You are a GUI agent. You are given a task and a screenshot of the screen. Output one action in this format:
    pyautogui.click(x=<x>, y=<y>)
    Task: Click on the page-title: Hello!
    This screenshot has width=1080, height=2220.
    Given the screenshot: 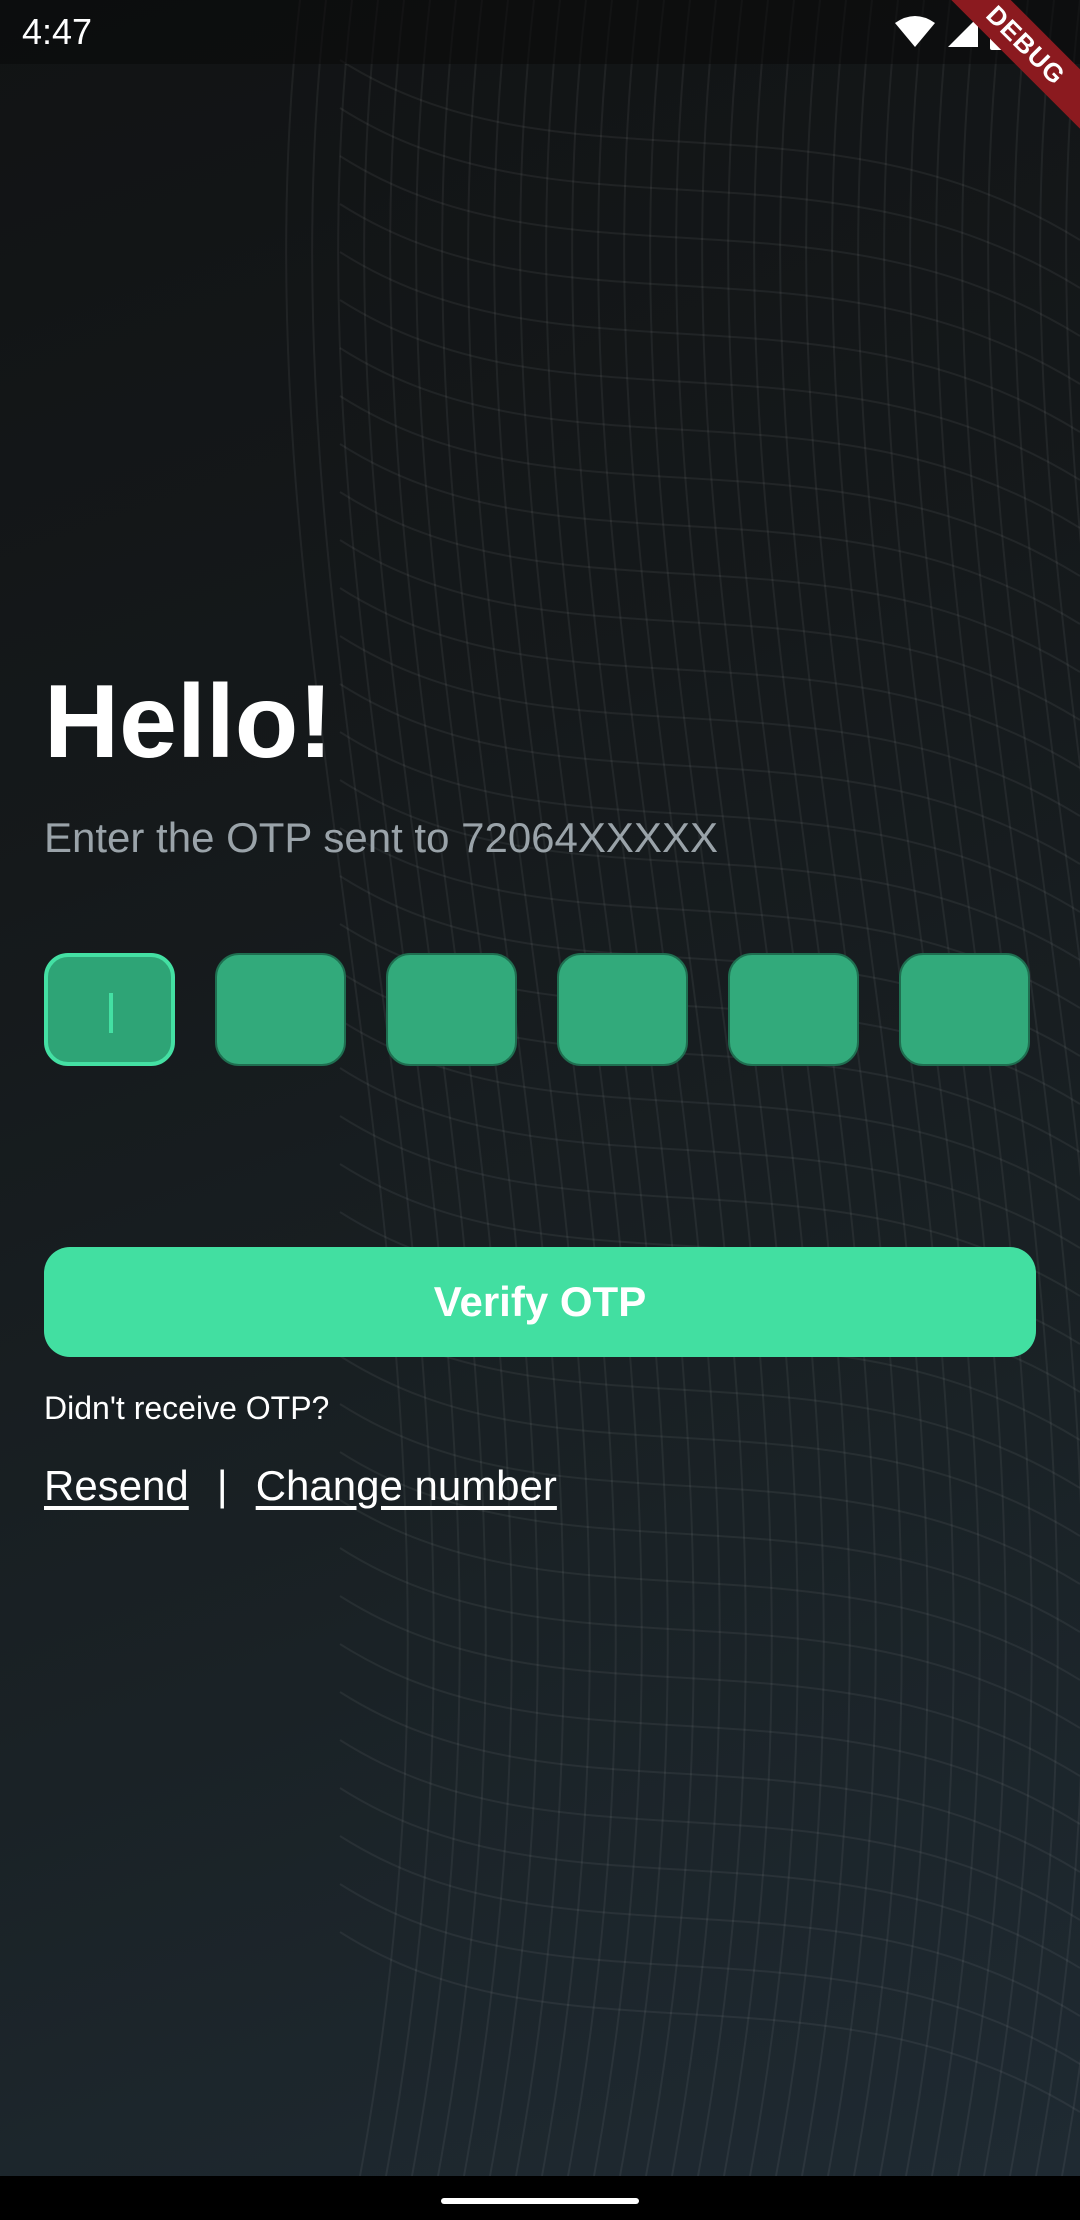 What is the action you would take?
    pyautogui.click(x=188, y=722)
    